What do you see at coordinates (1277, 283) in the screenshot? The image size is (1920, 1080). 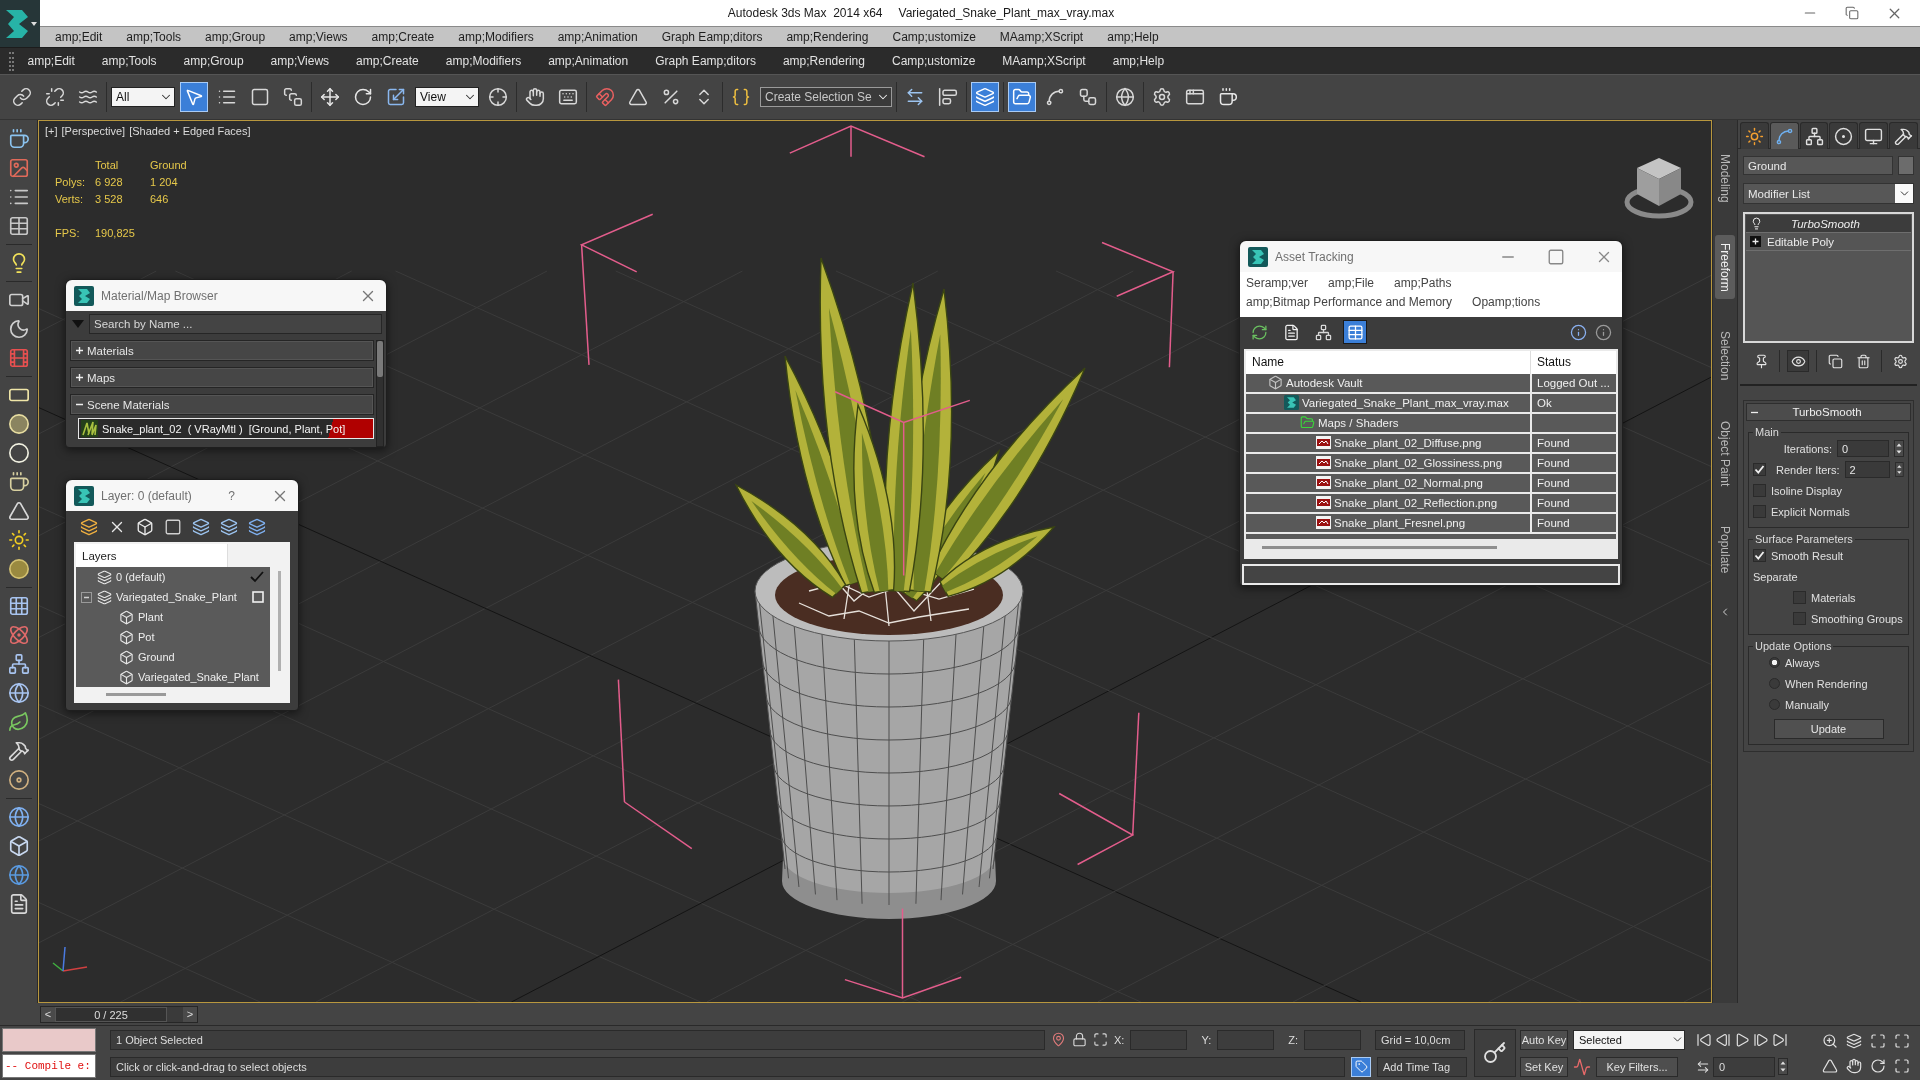 I see `menu-item: Seramp;ver` at bounding box center [1277, 283].